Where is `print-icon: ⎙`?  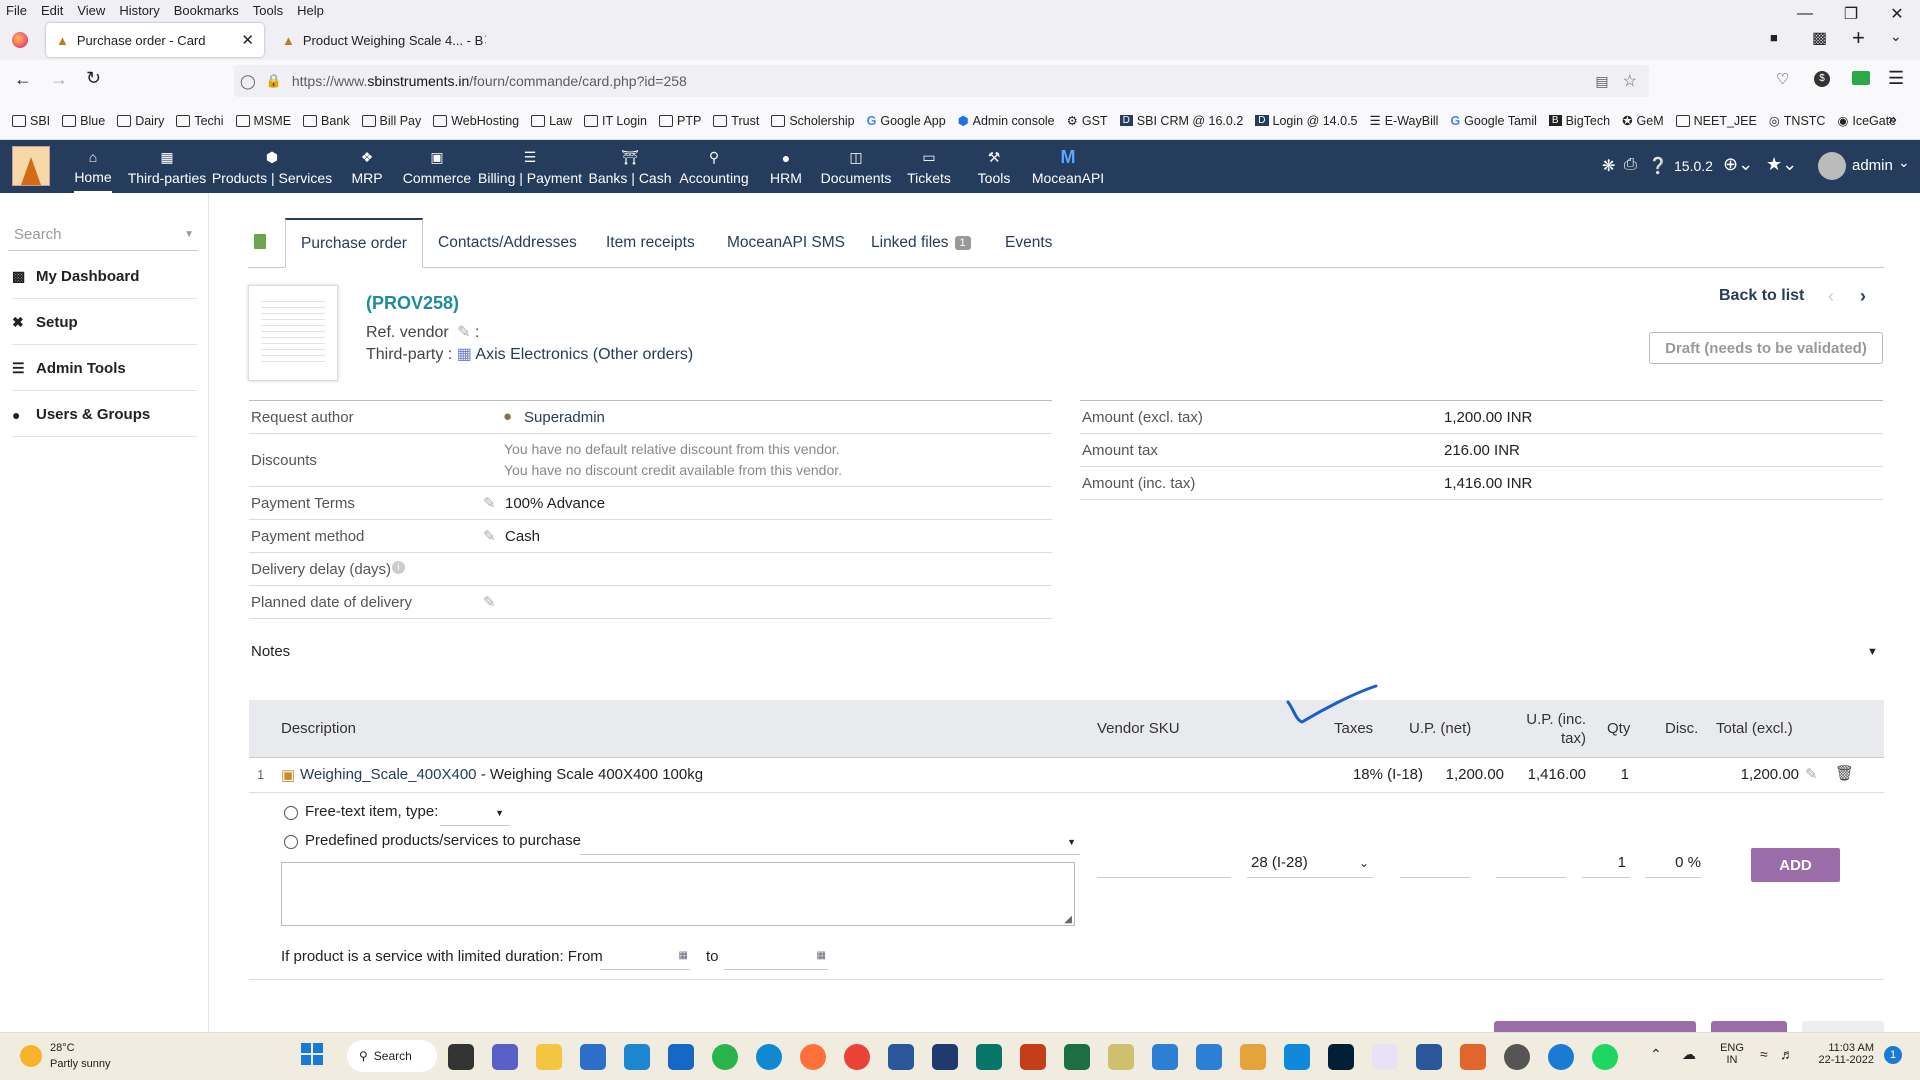
print-icon: ⎙ is located at coordinates (1630, 165).